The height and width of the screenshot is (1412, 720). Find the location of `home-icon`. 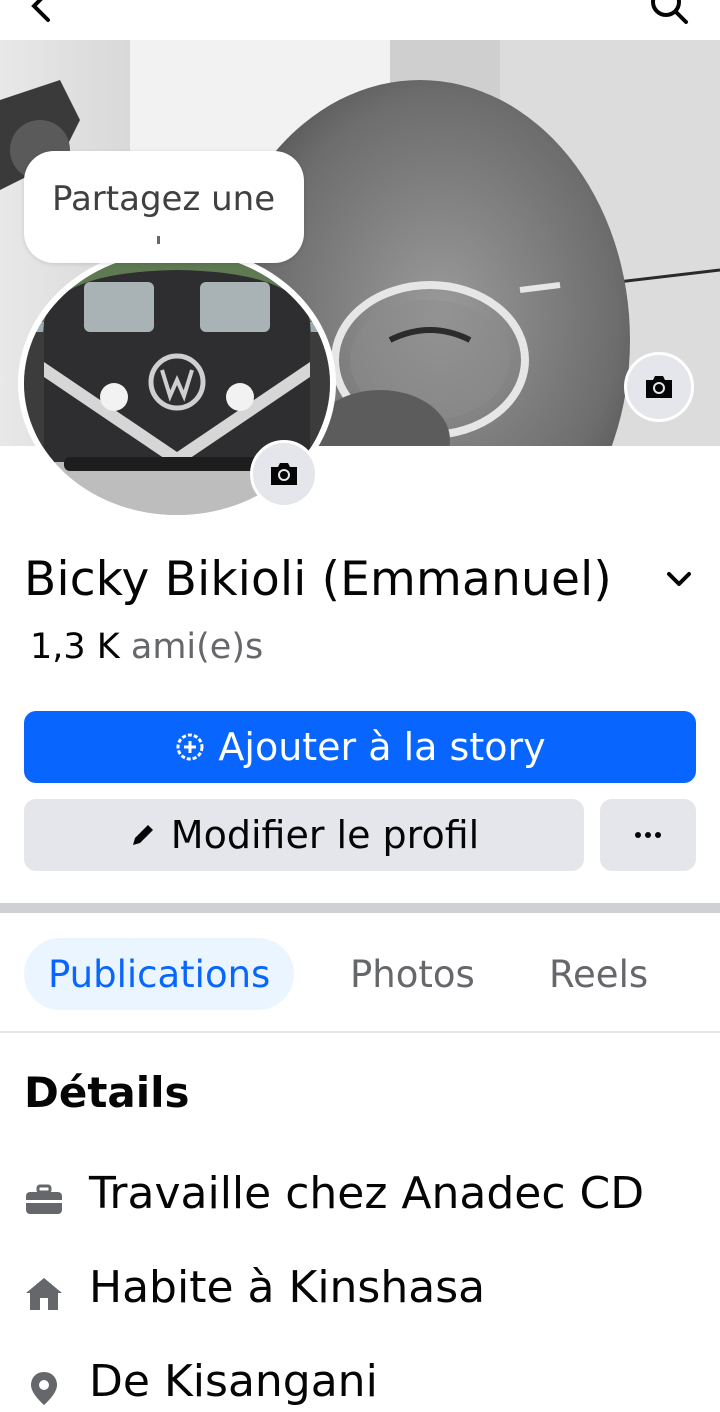

home-icon is located at coordinates (44, 1294).